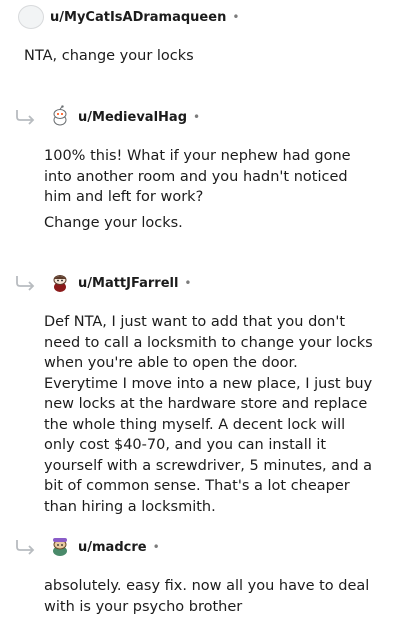 This screenshot has height=642, width=400. I want to click on comment-paragraph: NTA, change your locks, so click(109, 56).